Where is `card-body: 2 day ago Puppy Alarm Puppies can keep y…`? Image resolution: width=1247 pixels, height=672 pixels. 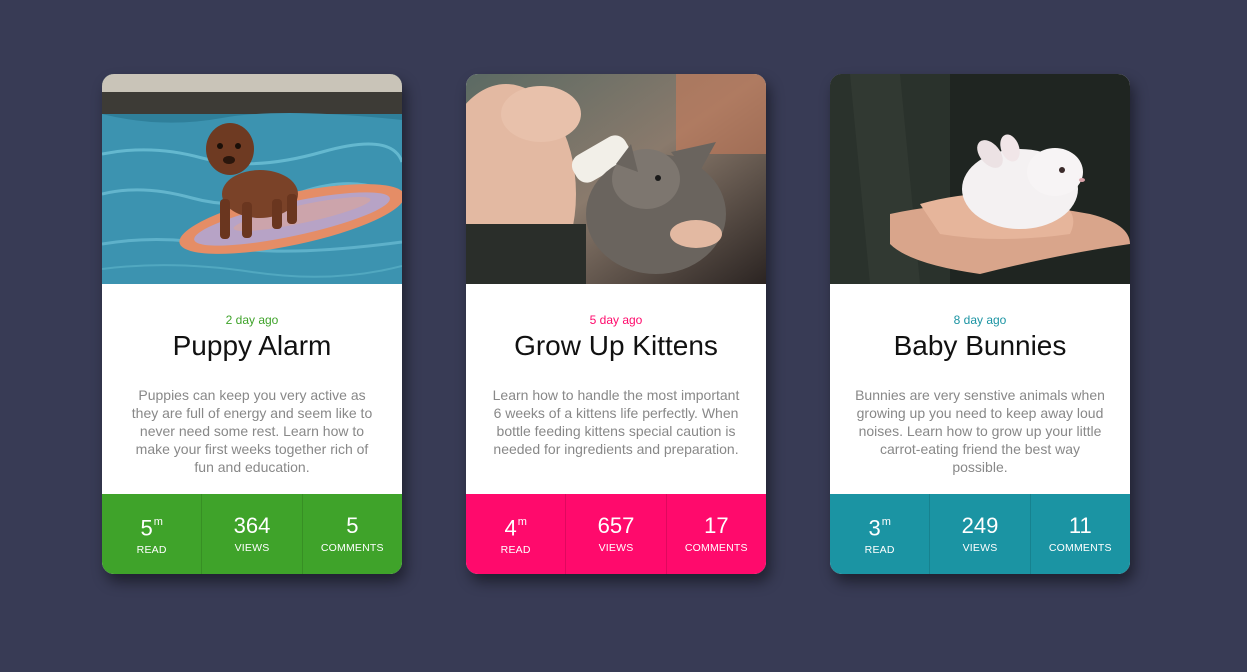
card-body: 2 day ago Puppy Alarm Puppies can keep y… is located at coordinates (252, 389).